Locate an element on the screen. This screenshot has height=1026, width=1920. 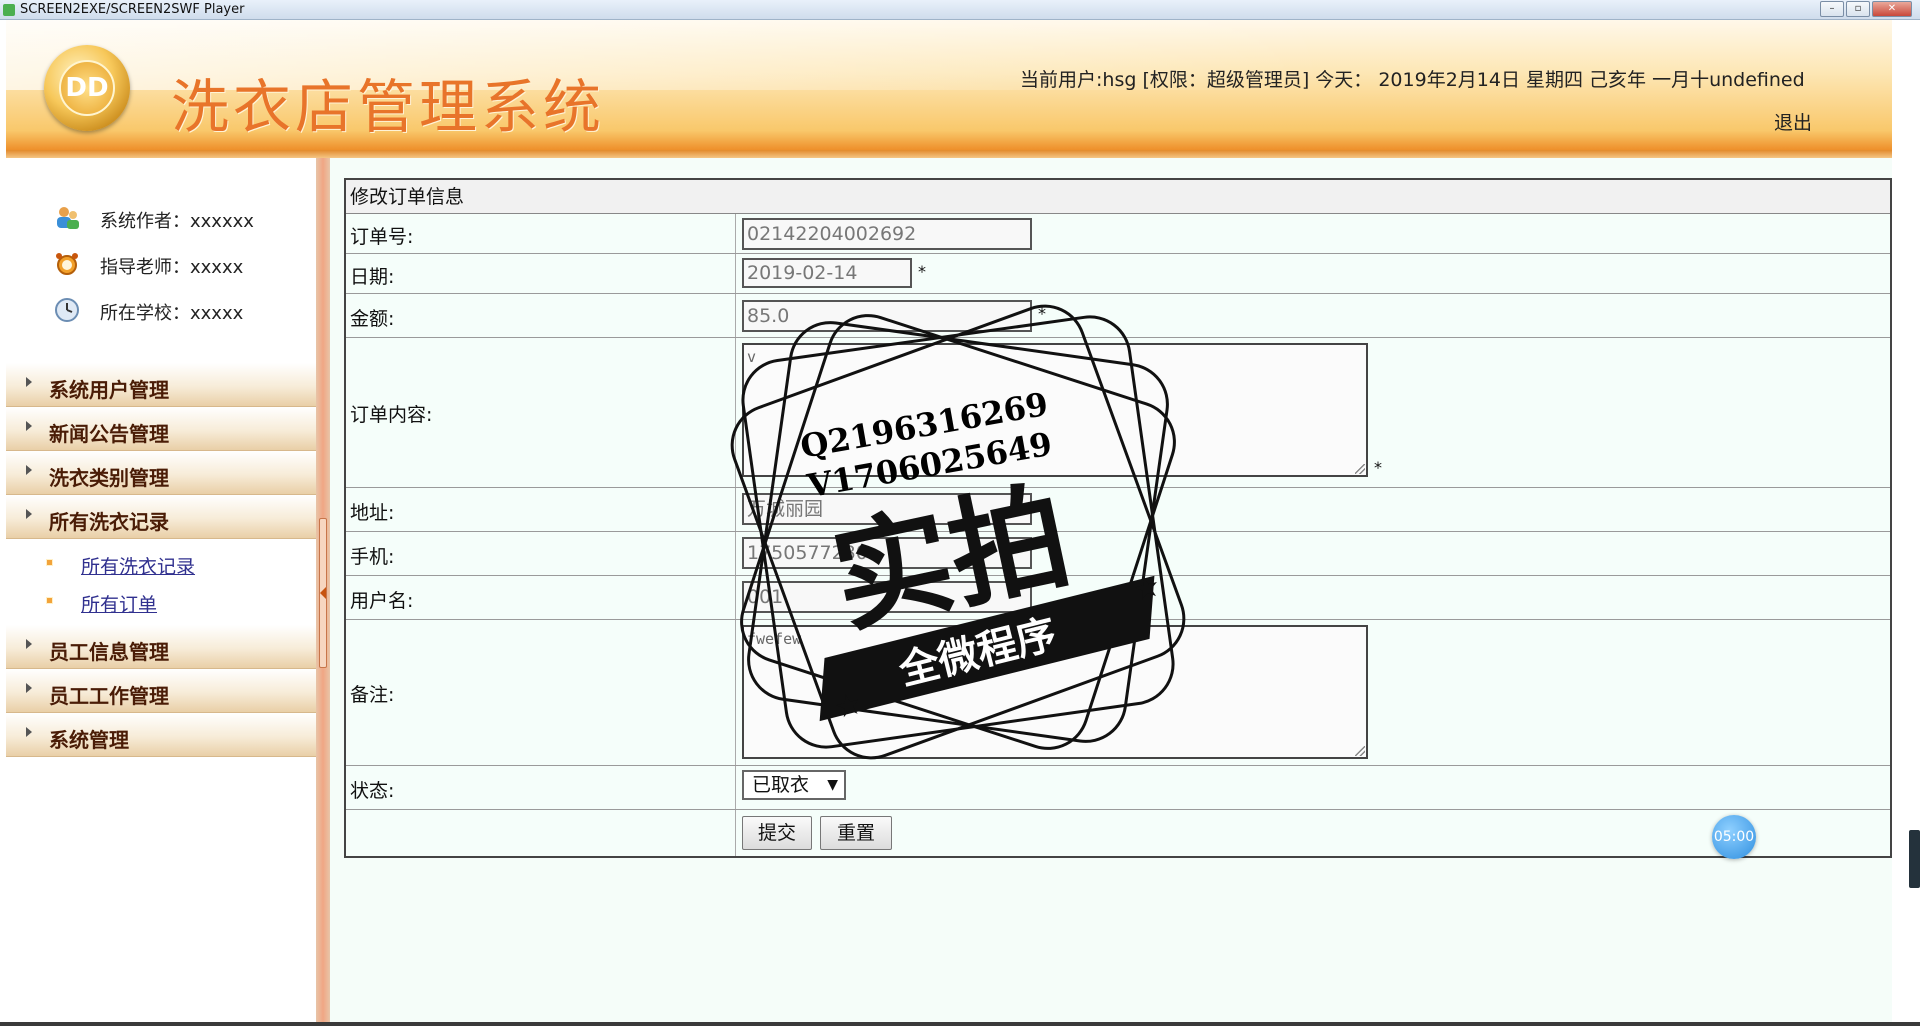
sidebar-splitter is located at coordinates (323, 590).